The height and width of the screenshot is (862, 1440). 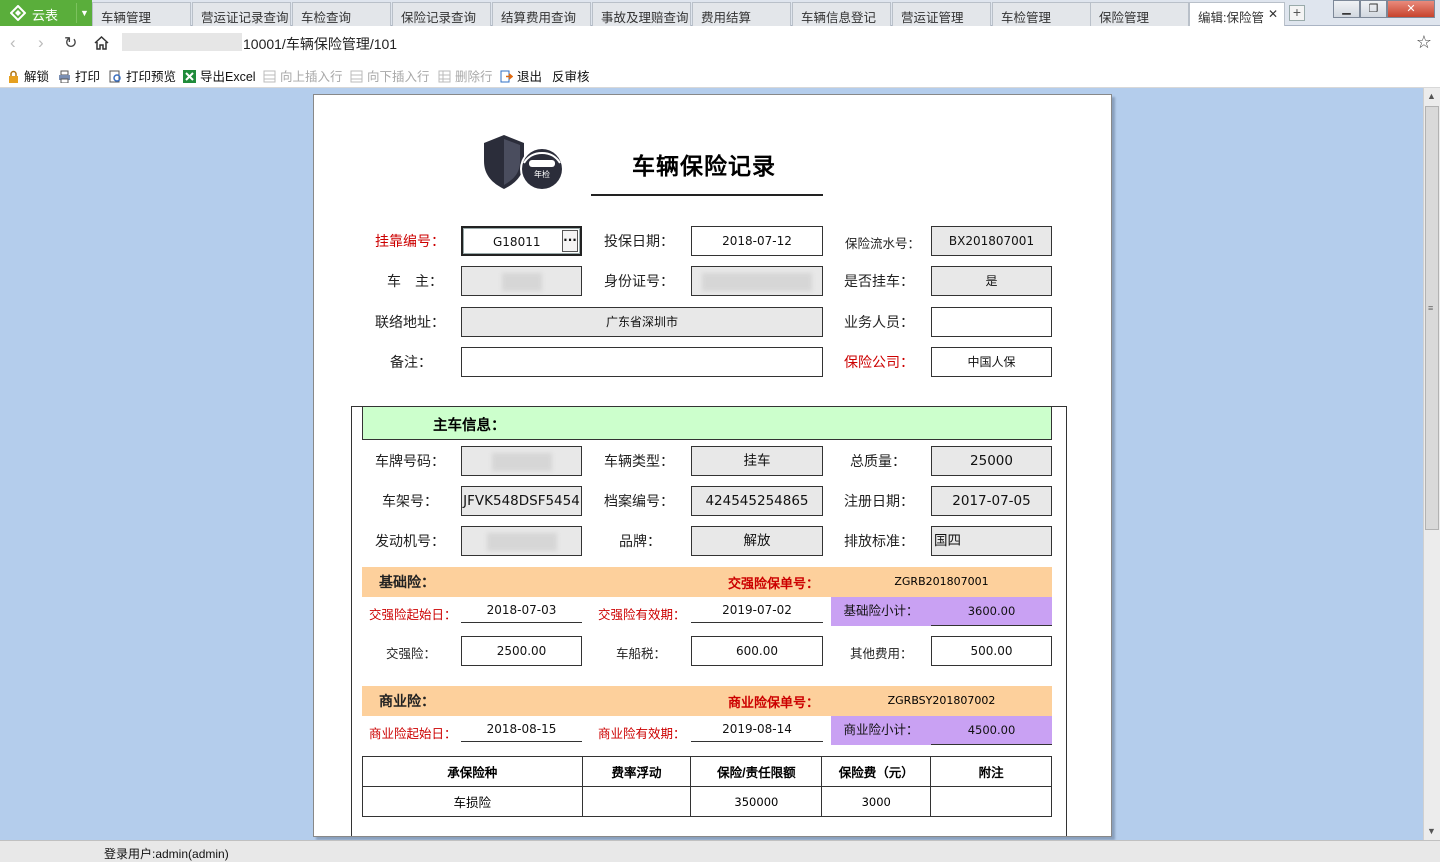 What do you see at coordinates (410, 241) in the screenshot?
I see `affiliation-no-label: 挂靠编号：` at bounding box center [410, 241].